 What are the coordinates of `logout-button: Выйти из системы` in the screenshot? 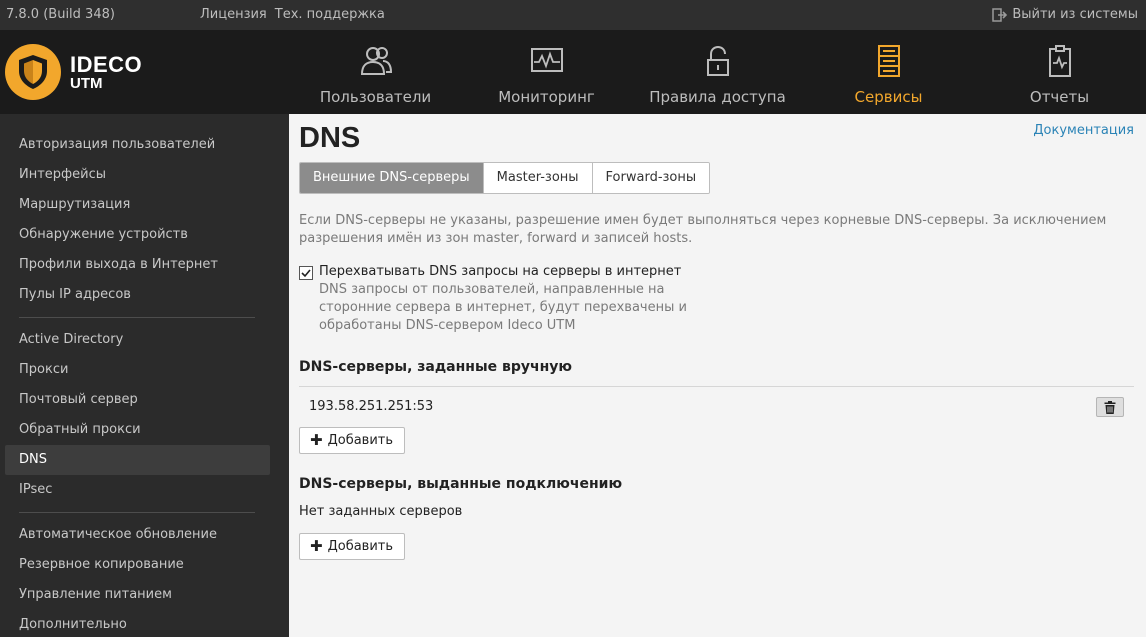 It's located at (1065, 14).